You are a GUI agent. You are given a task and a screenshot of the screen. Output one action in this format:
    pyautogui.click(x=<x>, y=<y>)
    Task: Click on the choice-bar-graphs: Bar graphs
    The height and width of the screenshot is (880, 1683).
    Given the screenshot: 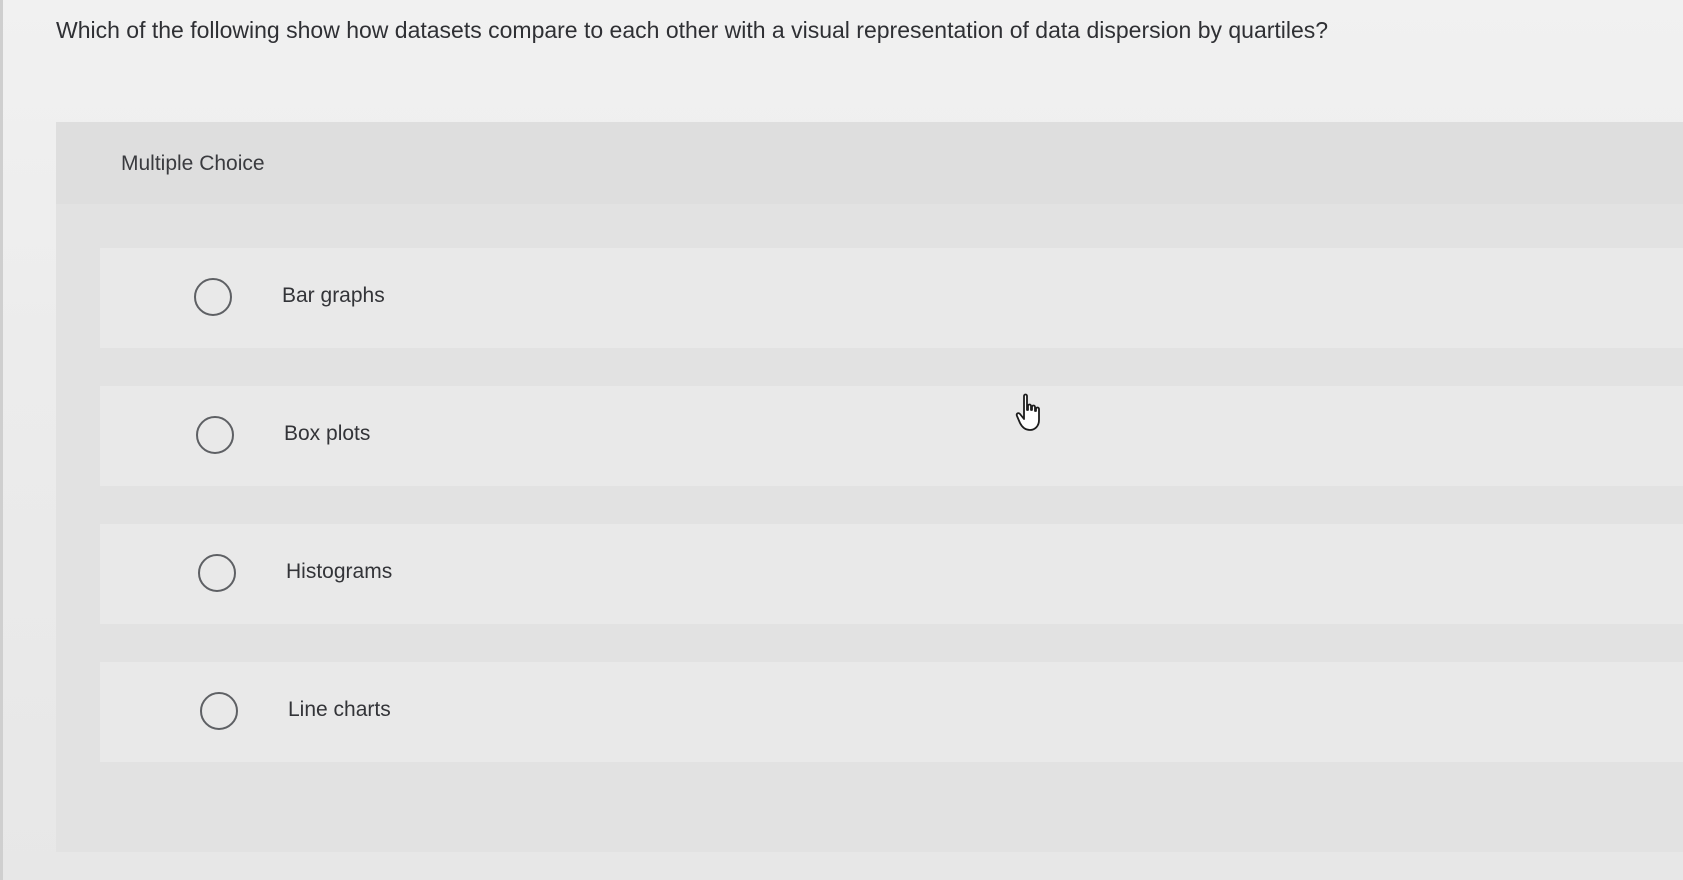 What is the action you would take?
    pyautogui.click(x=891, y=298)
    